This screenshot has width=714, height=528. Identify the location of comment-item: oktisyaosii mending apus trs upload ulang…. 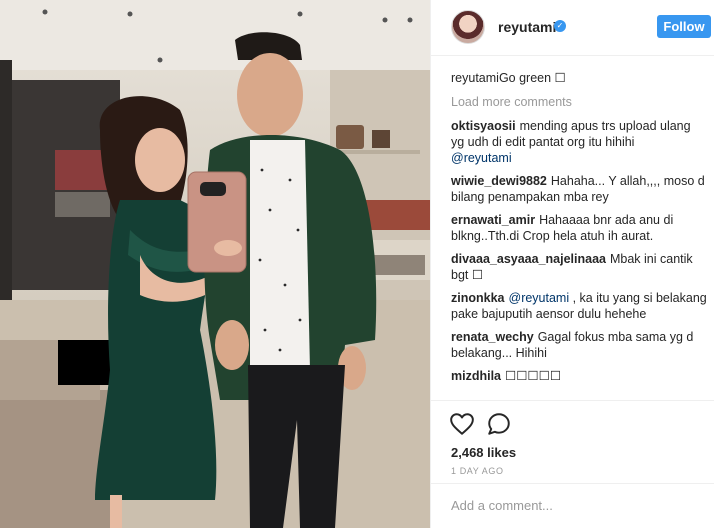
(579, 142).